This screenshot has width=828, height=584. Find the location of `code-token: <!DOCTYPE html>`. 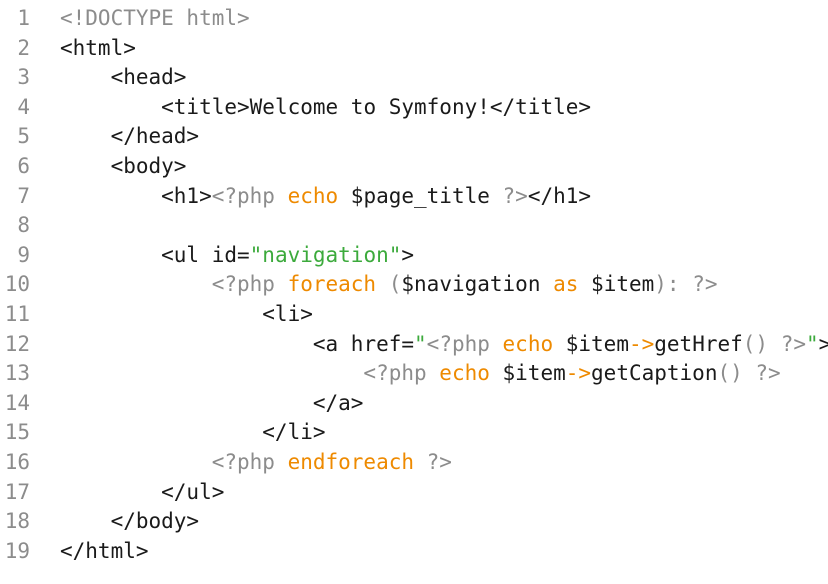

code-token: <!DOCTYPE html> is located at coordinates (155, 18).